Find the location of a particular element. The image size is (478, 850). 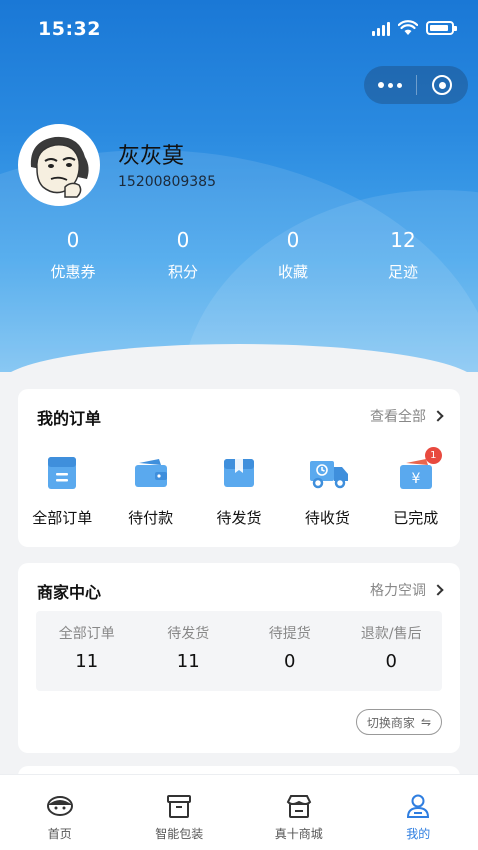

status-icons is located at coordinates (414, 28).